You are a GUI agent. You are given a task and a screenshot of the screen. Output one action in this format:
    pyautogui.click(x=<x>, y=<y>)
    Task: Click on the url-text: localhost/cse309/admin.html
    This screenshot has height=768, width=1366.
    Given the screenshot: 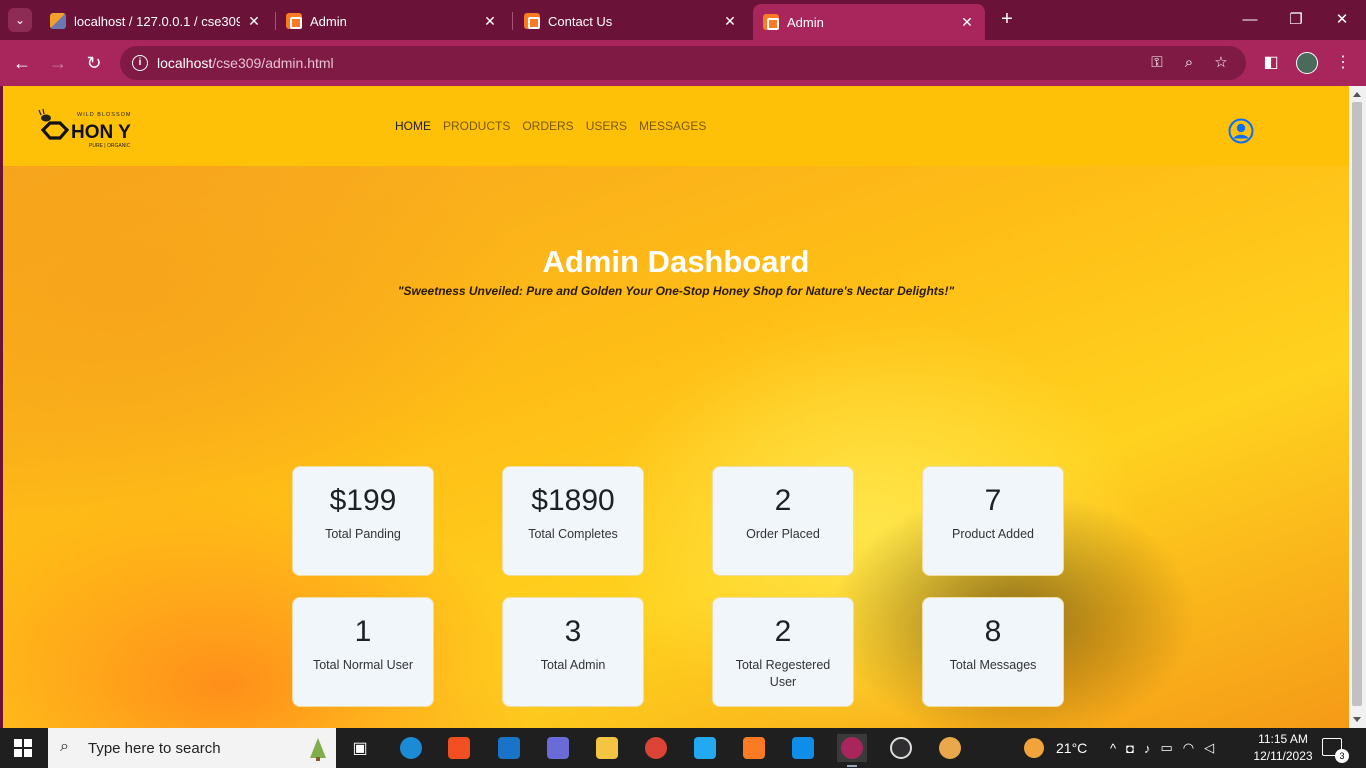 What is the action you would take?
    pyautogui.click(x=245, y=63)
    